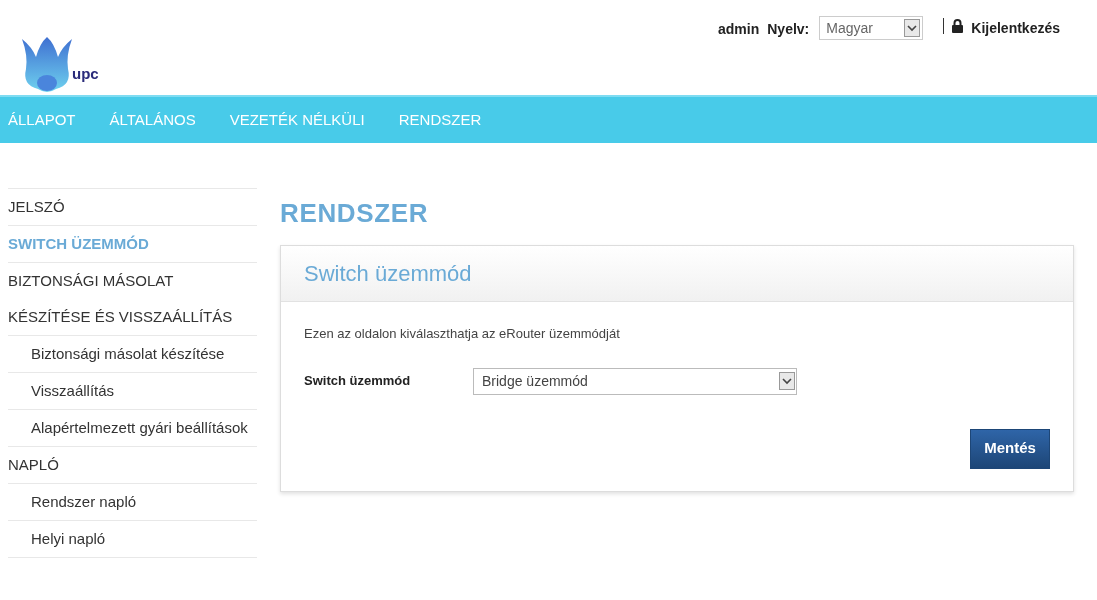 Image resolution: width=1097 pixels, height=600 pixels. Describe the element at coordinates (388, 274) in the screenshot. I see `panel-title: Switch üzemmód` at that location.